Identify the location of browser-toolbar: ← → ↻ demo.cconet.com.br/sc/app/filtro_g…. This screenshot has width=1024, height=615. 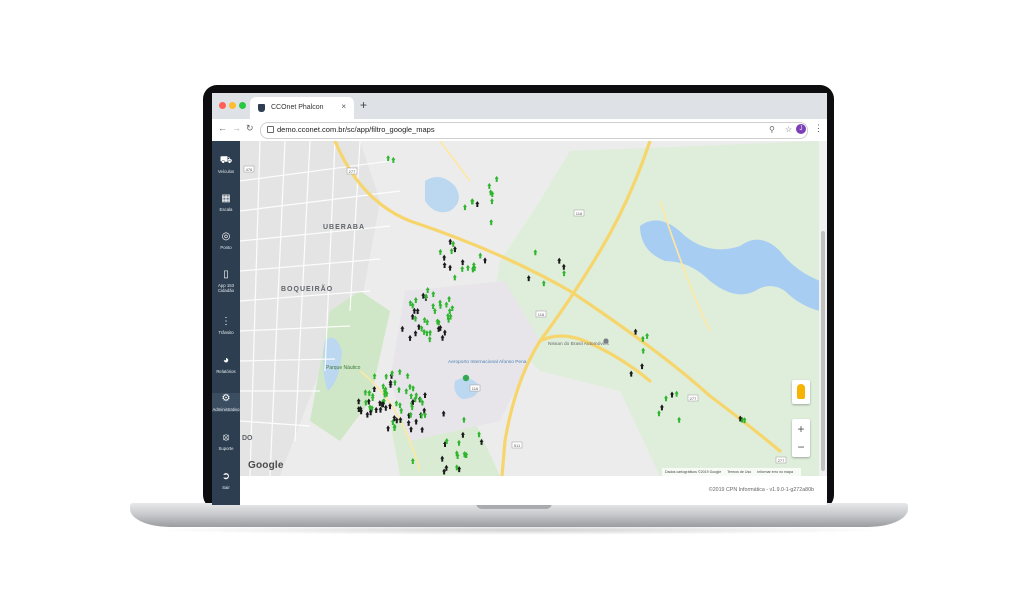
(519, 130).